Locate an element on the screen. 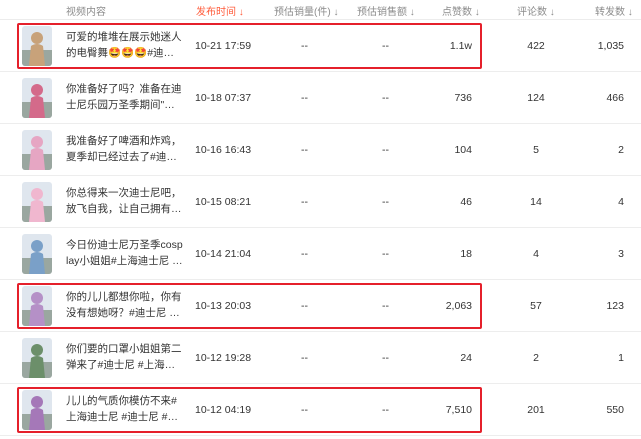 This screenshot has width=641, height=439. publish-time: 10-15 08:21 is located at coordinates (223, 202).